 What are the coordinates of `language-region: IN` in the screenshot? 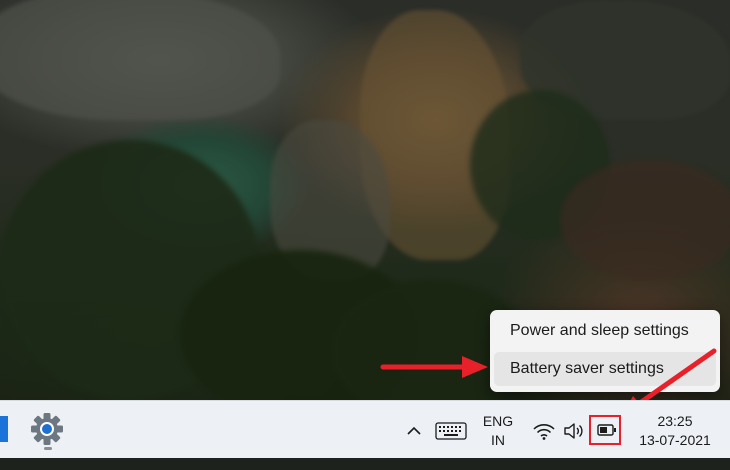 It's located at (498, 440).